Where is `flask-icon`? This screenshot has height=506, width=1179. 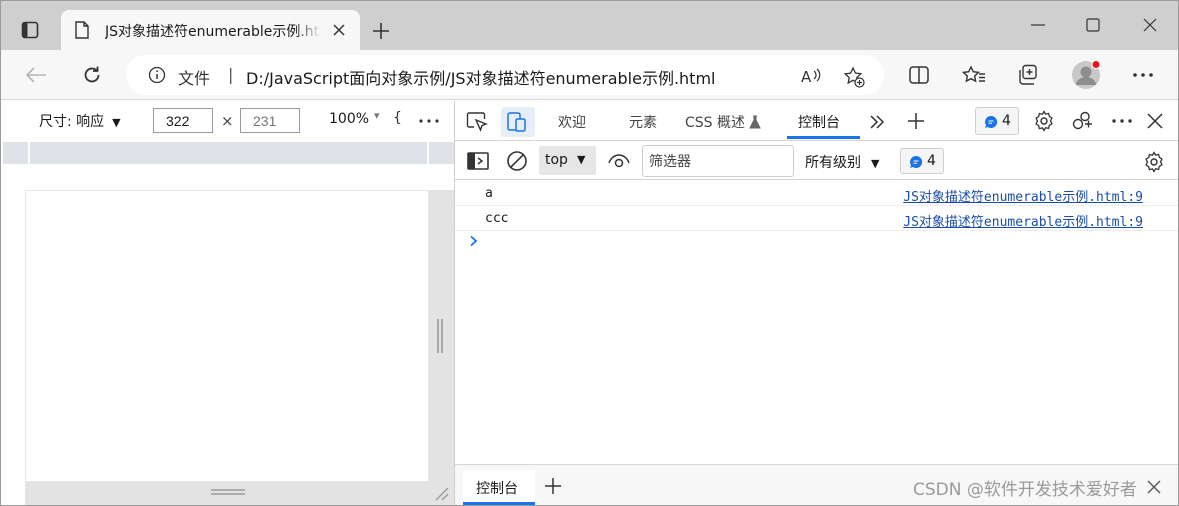 flask-icon is located at coordinates (755, 122).